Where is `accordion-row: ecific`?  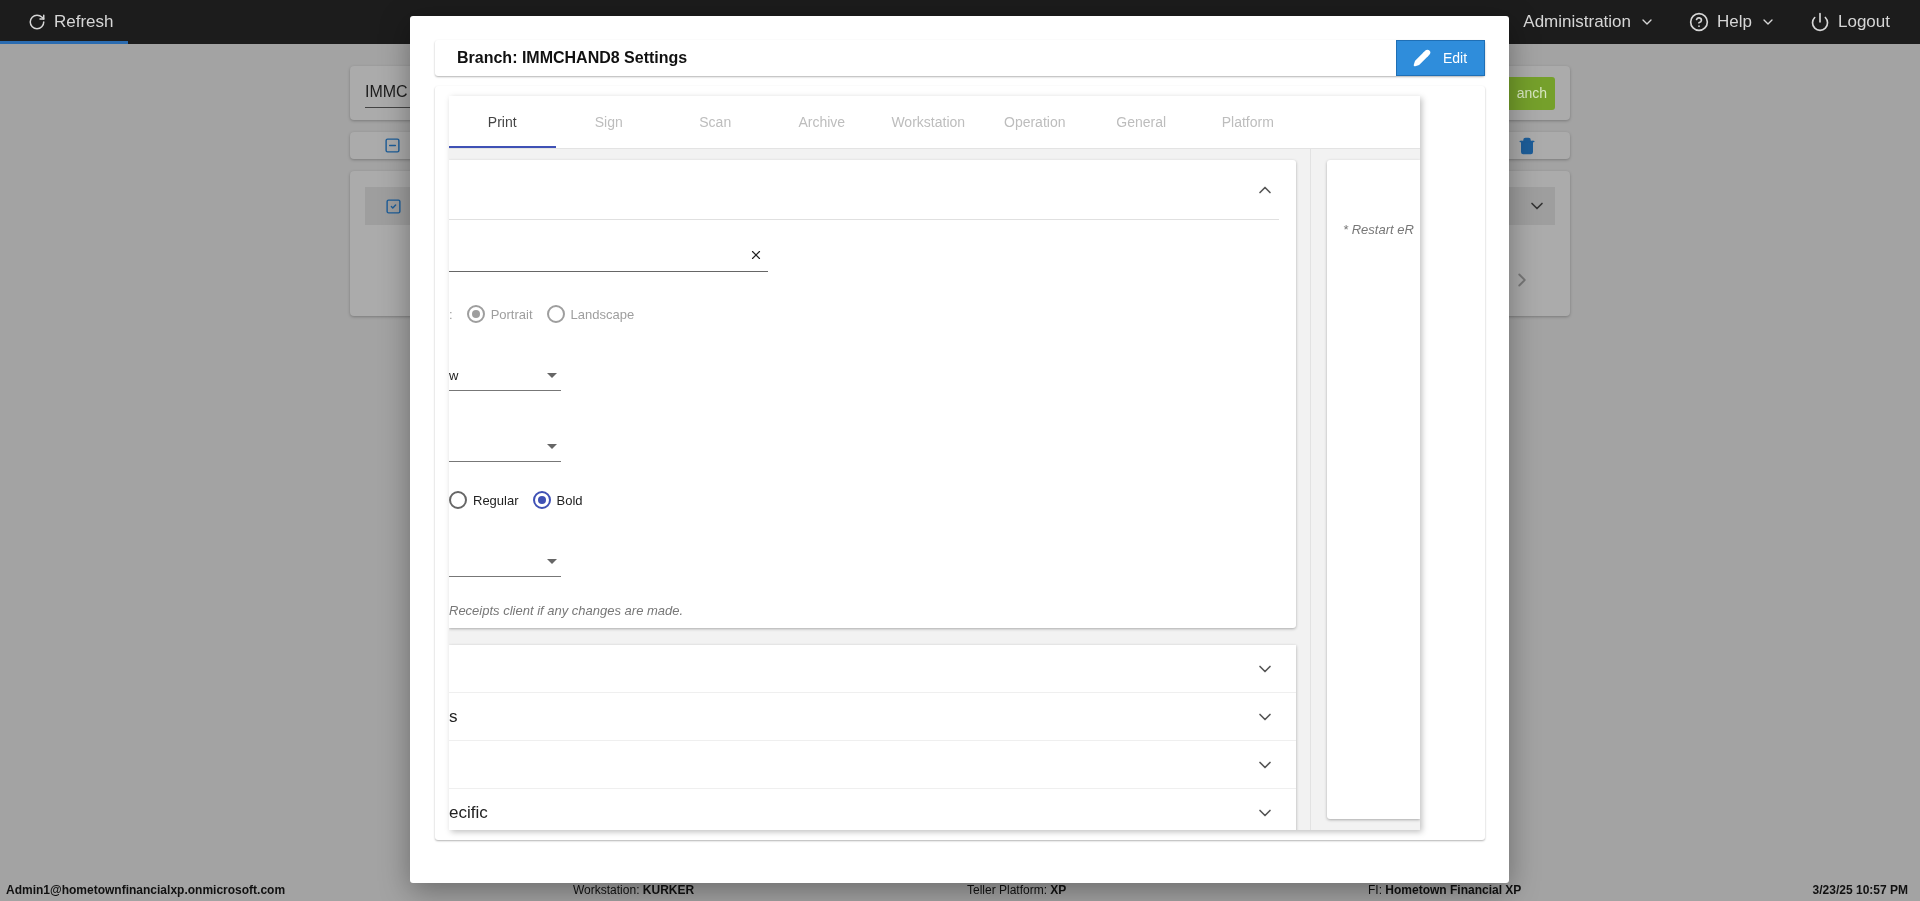 accordion-row: ecific is located at coordinates (872, 809).